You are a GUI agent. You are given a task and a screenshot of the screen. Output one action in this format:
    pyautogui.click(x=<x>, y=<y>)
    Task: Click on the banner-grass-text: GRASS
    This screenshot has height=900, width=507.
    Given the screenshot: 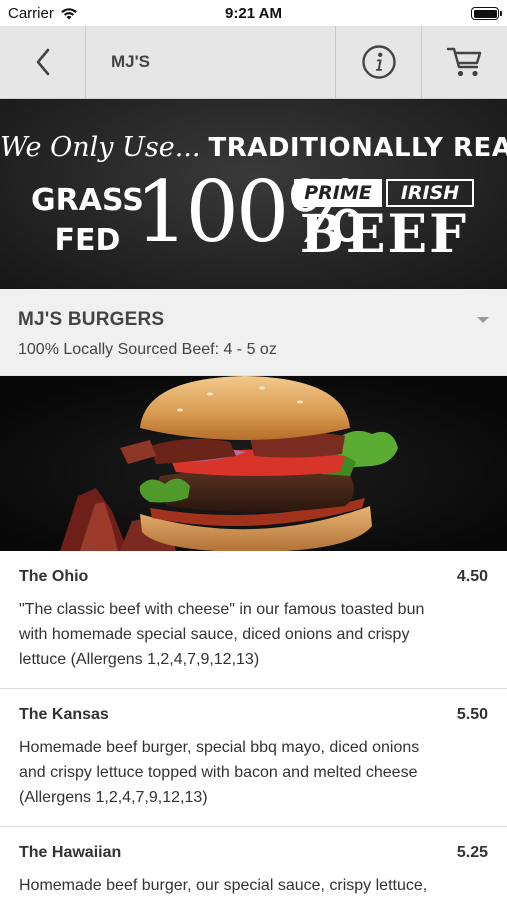 What is the action you would take?
    pyautogui.click(x=87, y=200)
    